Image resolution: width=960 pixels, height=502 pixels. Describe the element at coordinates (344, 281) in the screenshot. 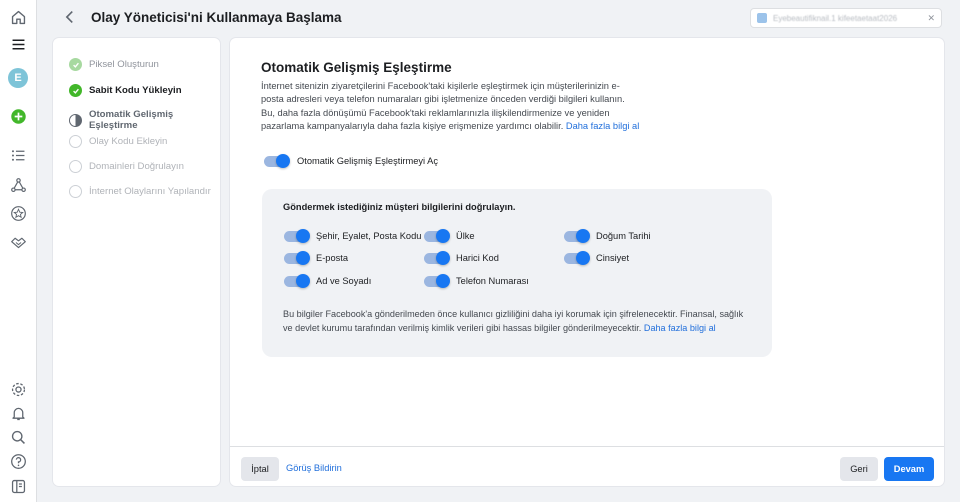

I see `option-label: Ad ve Soyadı` at that location.